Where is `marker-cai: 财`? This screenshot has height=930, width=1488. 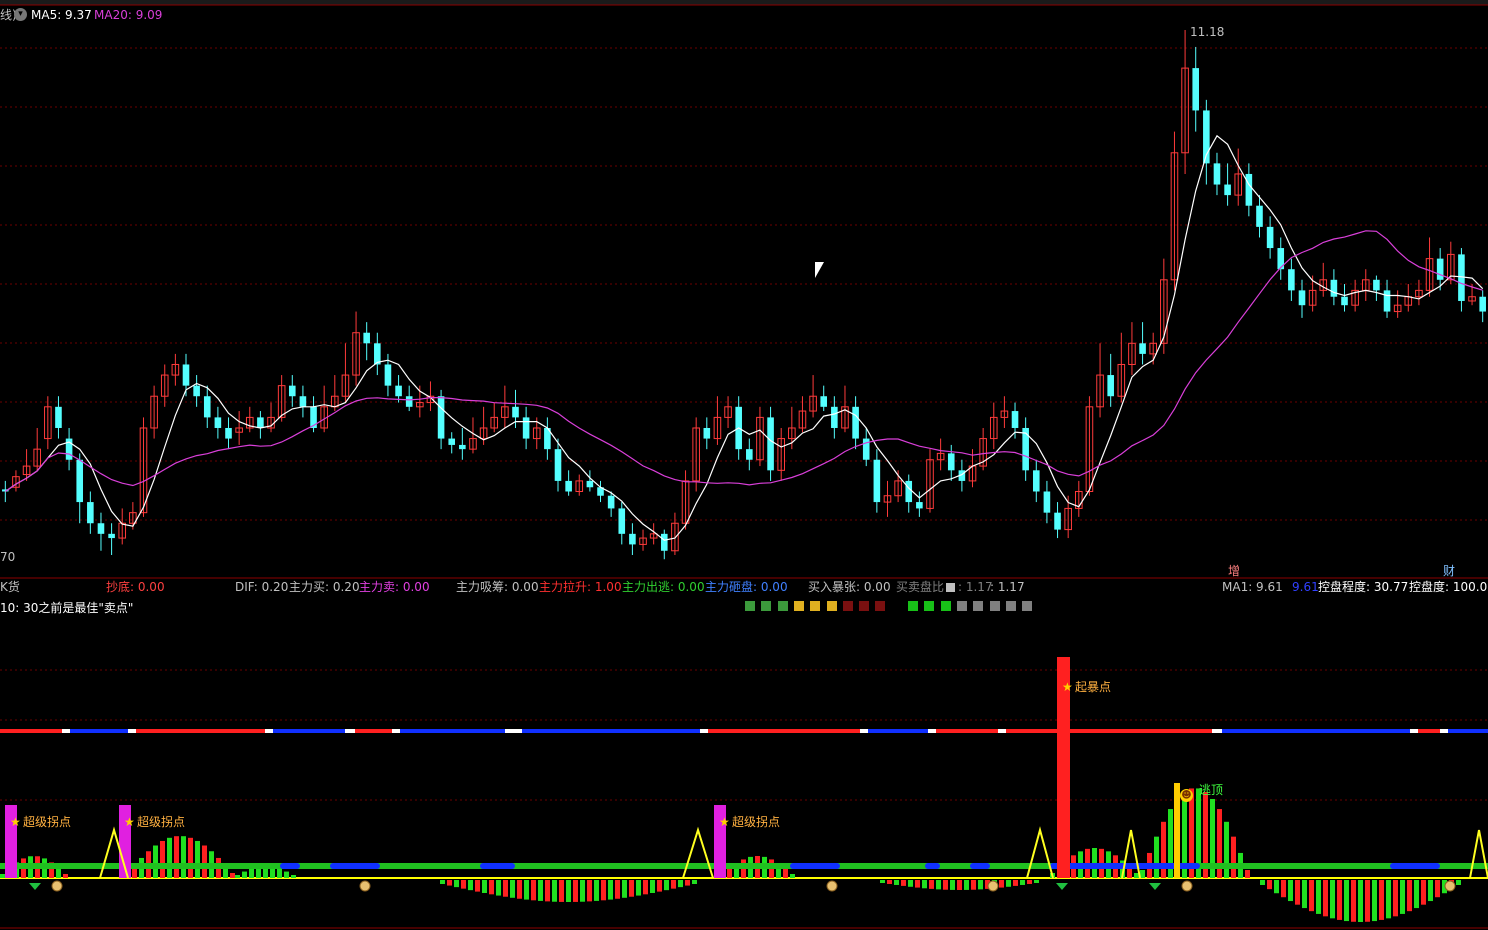
marker-cai: 财 is located at coordinates (1449, 571).